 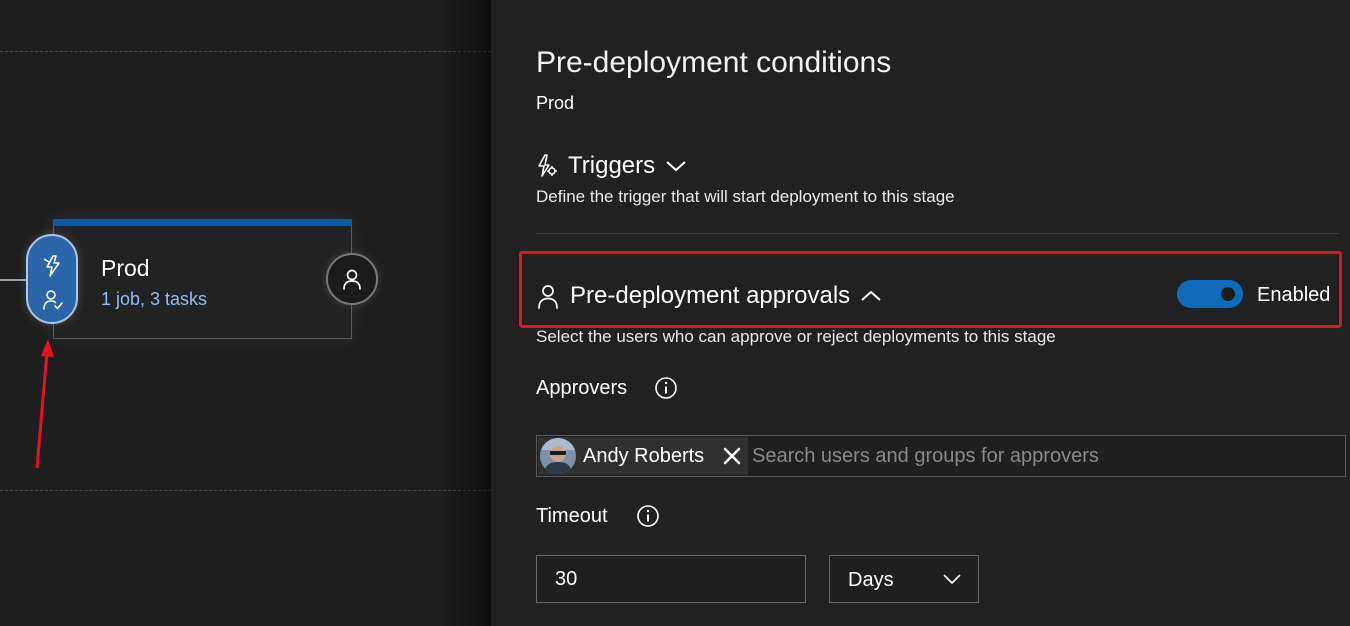 What do you see at coordinates (44, 404) in the screenshot?
I see `annotation-arrow` at bounding box center [44, 404].